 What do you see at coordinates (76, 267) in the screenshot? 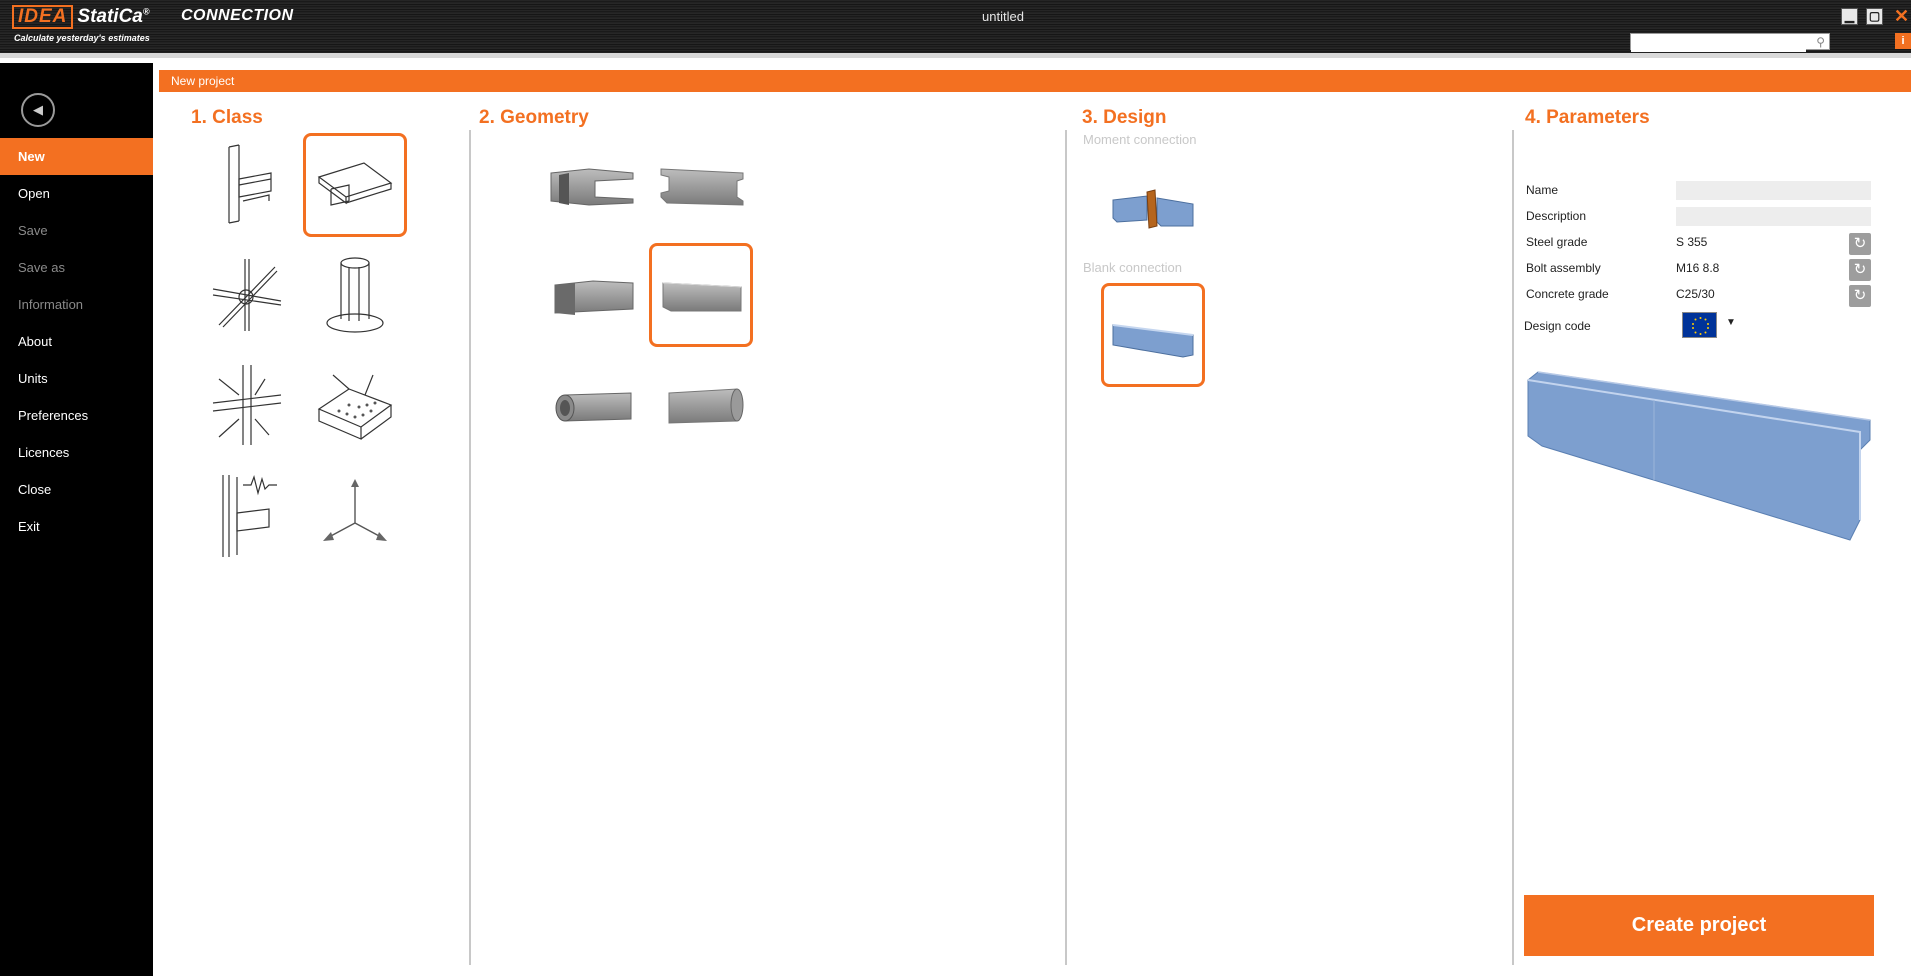
I see `sidebar-item-save-as: Save as` at bounding box center [76, 267].